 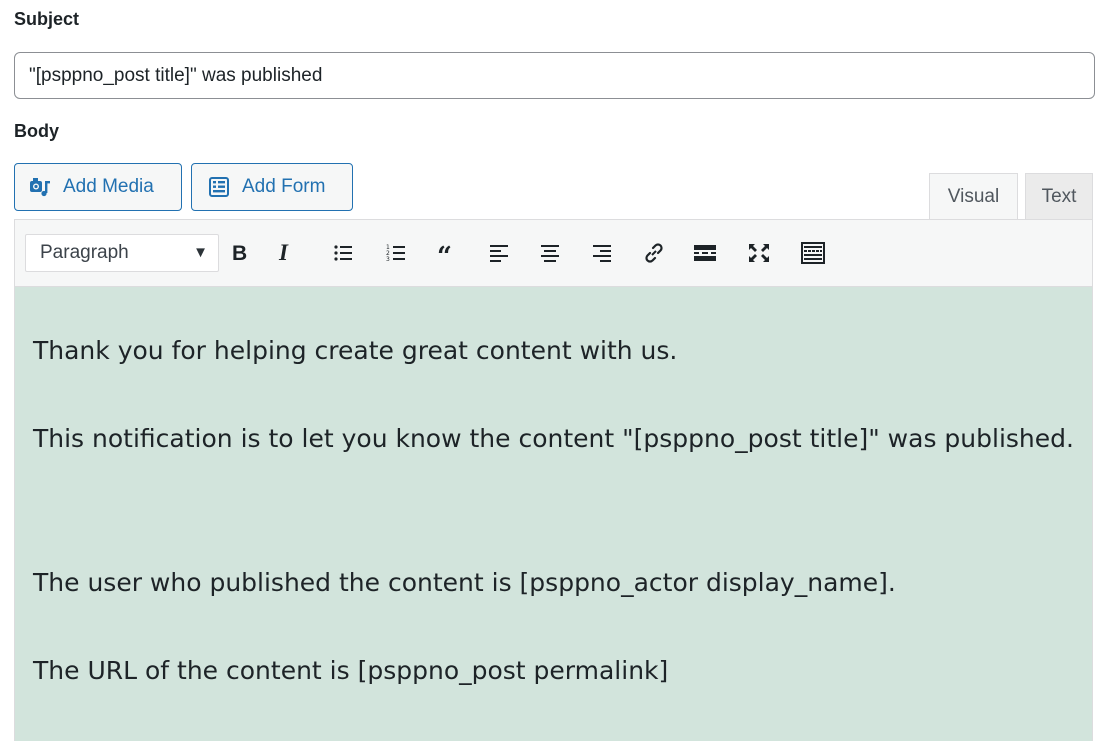 I want to click on form-icon, so click(x=219, y=187).